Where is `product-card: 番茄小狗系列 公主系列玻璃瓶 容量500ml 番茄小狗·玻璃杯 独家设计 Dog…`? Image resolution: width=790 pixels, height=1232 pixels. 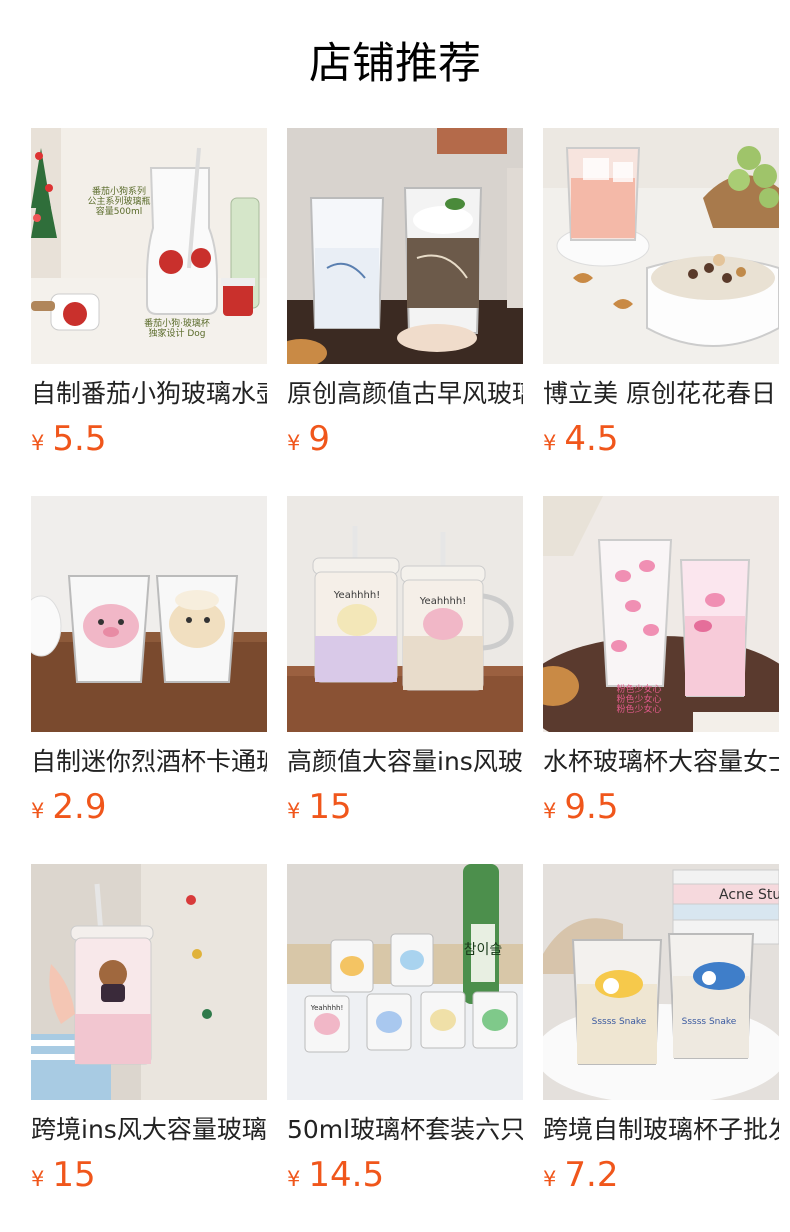 product-card: 番茄小狗系列 公主系列玻璃瓶 容量500ml 番茄小狗·玻璃杯 独家设计 Dog… is located at coordinates (149, 312).